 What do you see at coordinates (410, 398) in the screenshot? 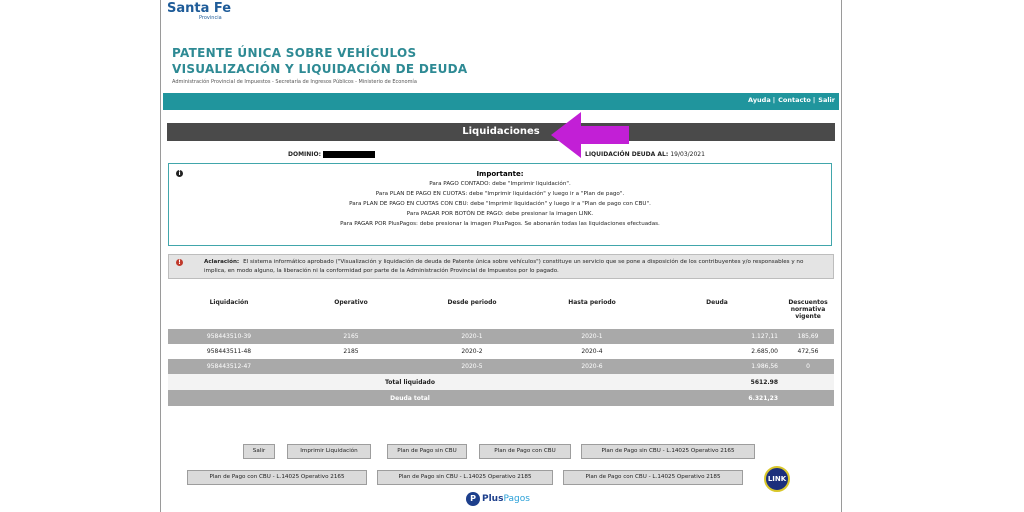
I see `deuda-total-label: Deuda total` at bounding box center [410, 398].